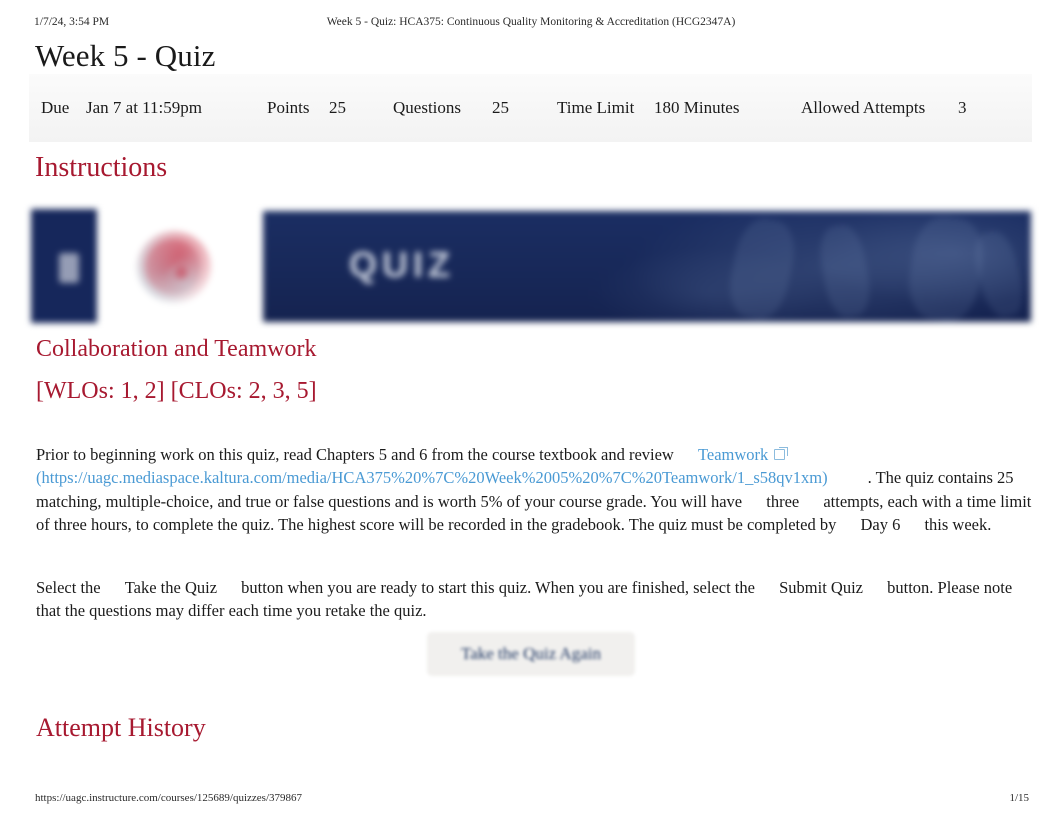 This screenshot has height=822, width=1062. Describe the element at coordinates (880, 525) in the screenshot. I see `para1-bold-day6: Day 6` at that location.